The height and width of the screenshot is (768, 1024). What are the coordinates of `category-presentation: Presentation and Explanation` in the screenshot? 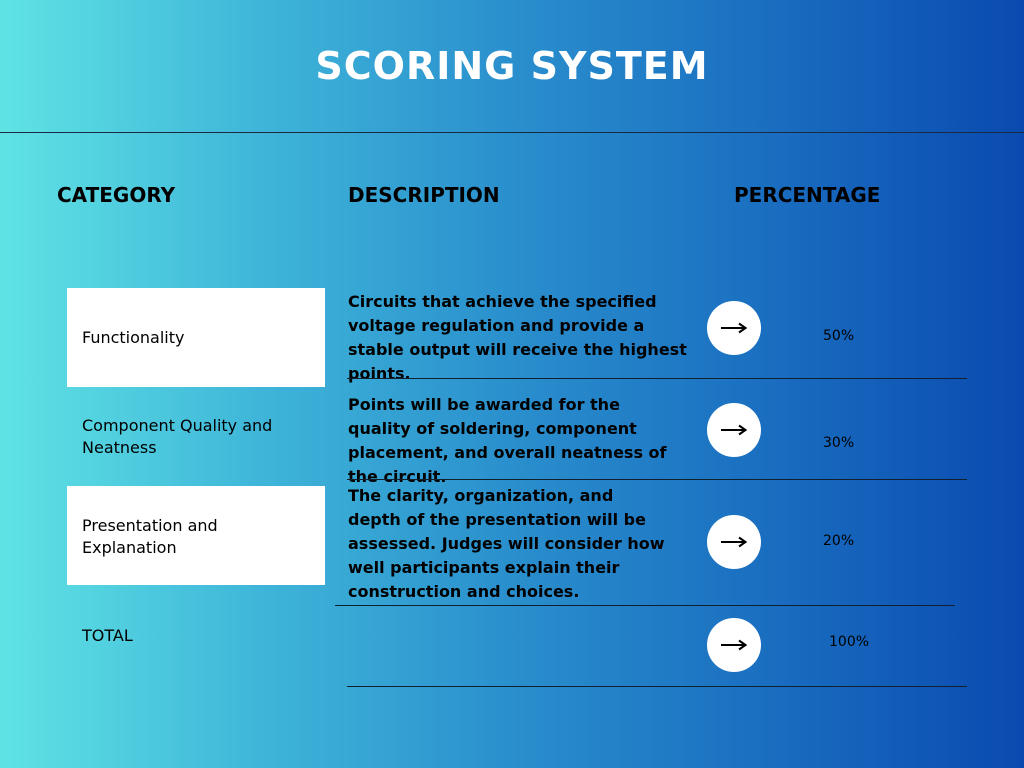 It's located at (150, 536).